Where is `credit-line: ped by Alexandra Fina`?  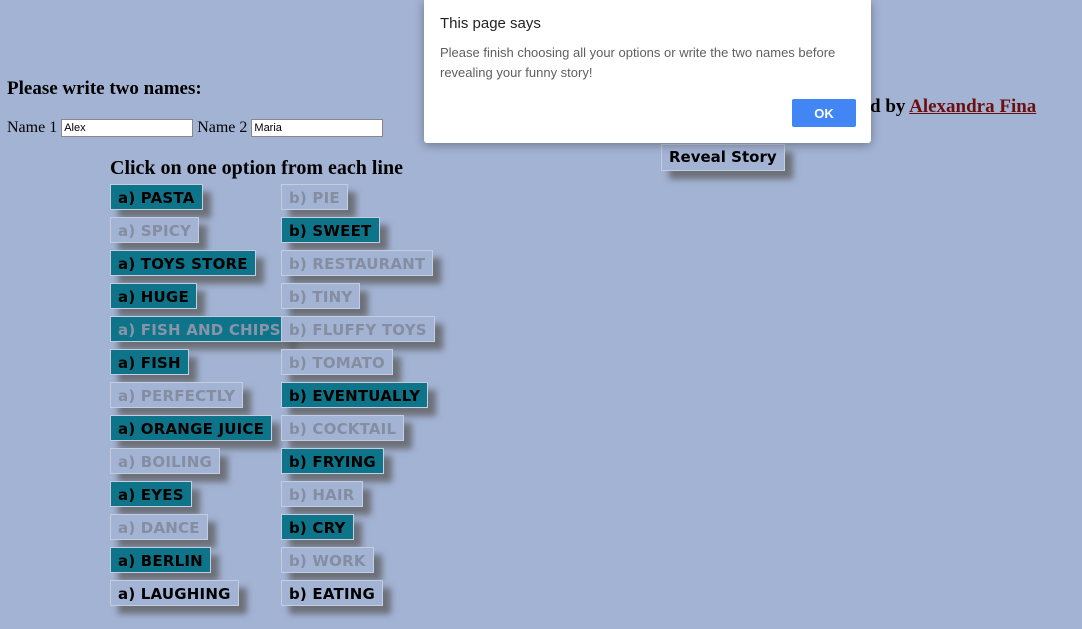 credit-line: ped by Alexandra Fina is located at coordinates (943, 107).